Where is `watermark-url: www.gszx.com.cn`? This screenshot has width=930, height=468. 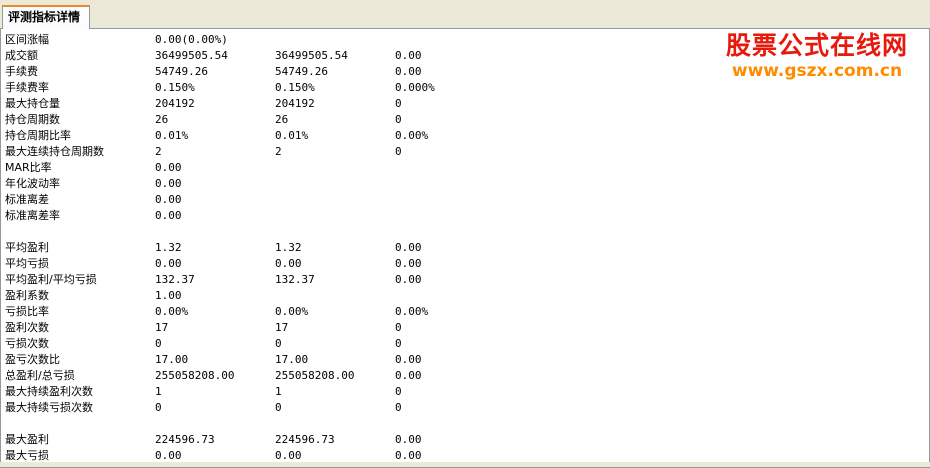
watermark-url: www.gszx.com.cn is located at coordinates (817, 71).